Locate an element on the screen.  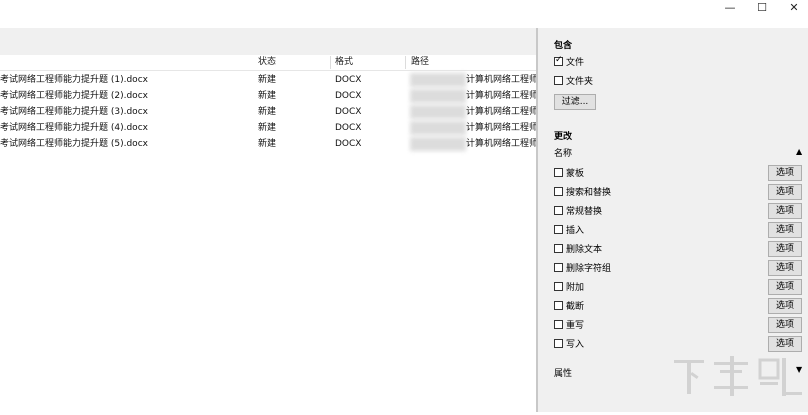
change-item-label: 常规替换 is located at coordinates (584, 212).